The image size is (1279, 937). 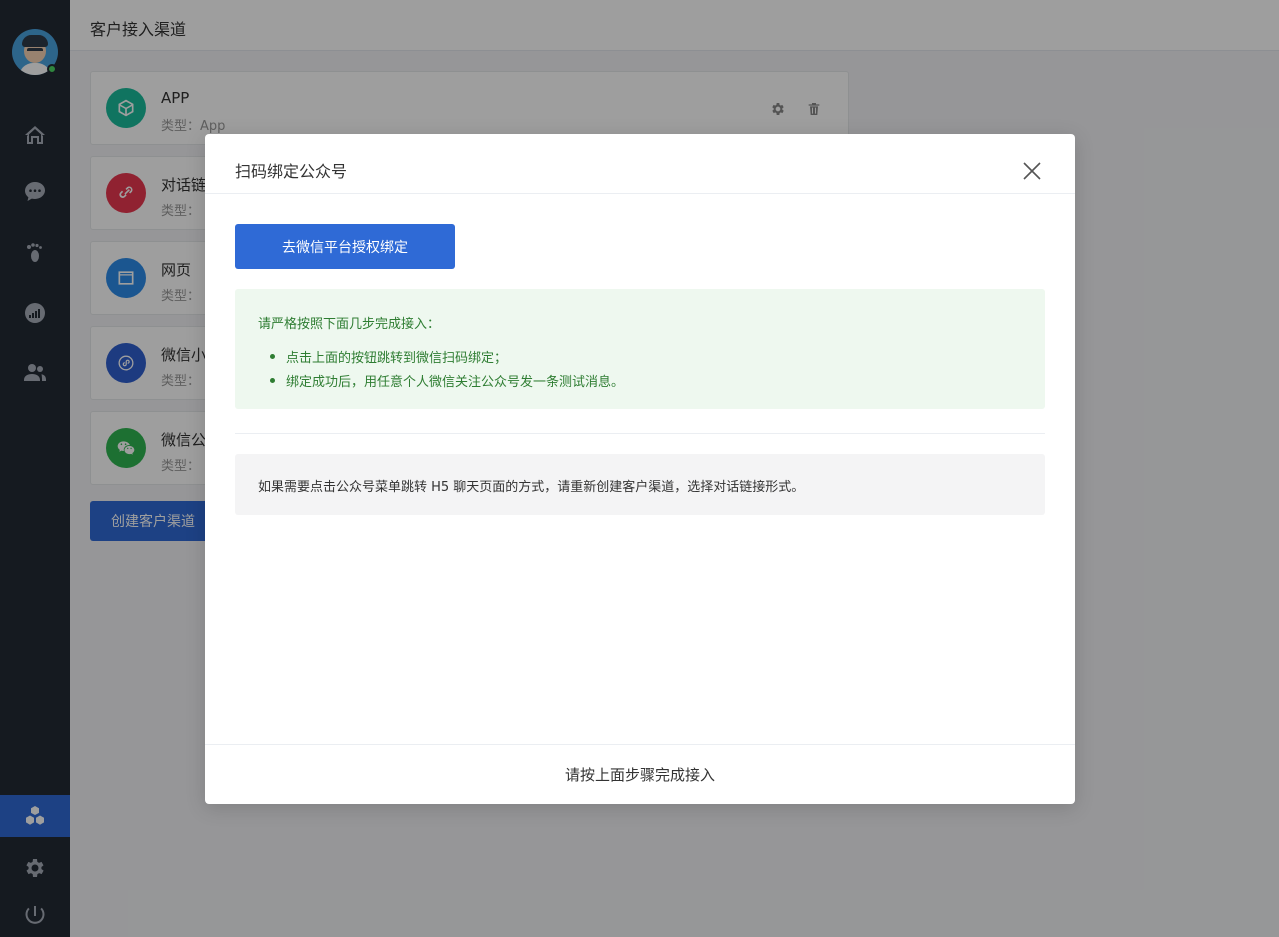 I want to click on modal-footer: 请按上面步骤完成接入, so click(x=640, y=774).